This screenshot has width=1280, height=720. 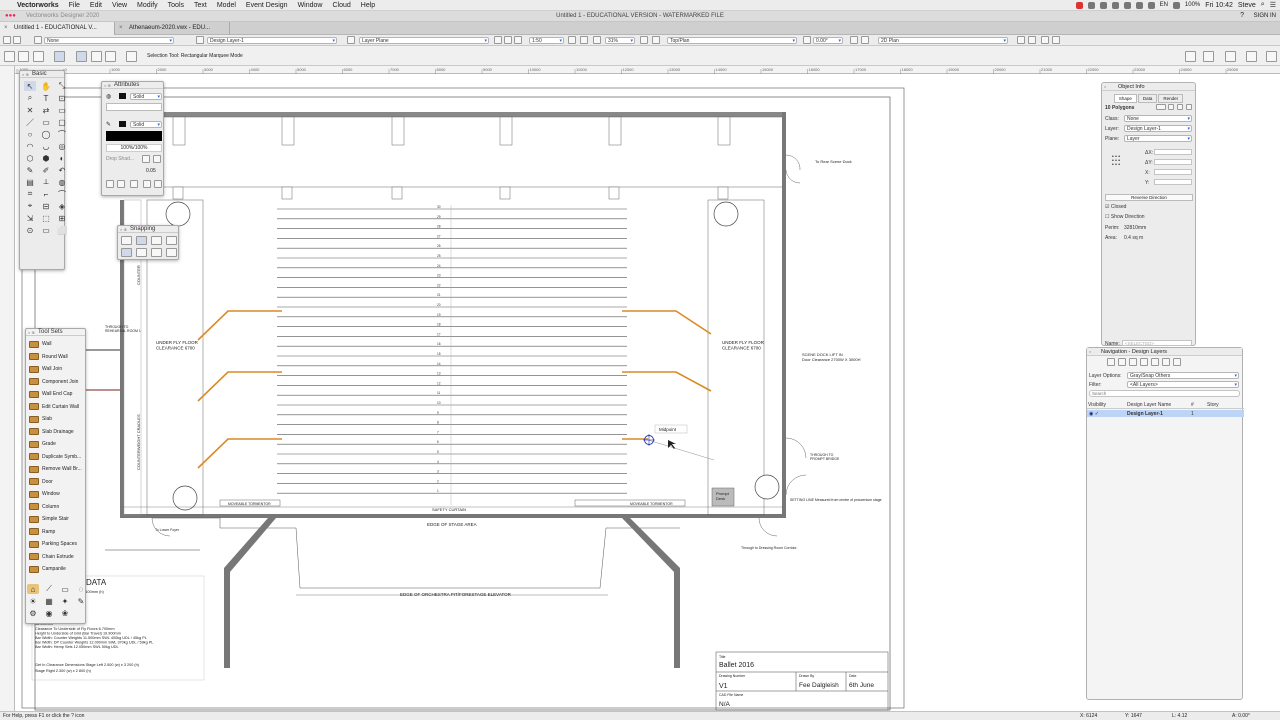 I want to click on mirror-tool-icon: ⌗, so click(x=30, y=194).